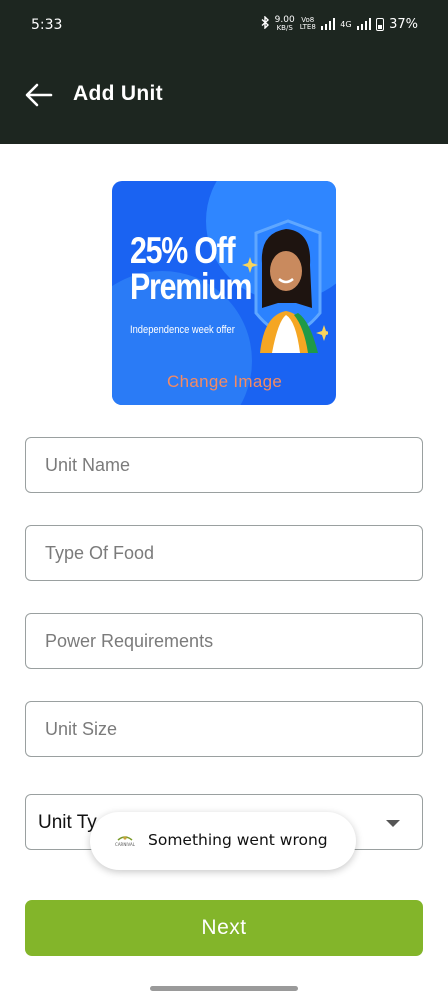  I want to click on status-icons: 9.00 KB/S Vo8 LTE8 4G 37%, so click(339, 23).